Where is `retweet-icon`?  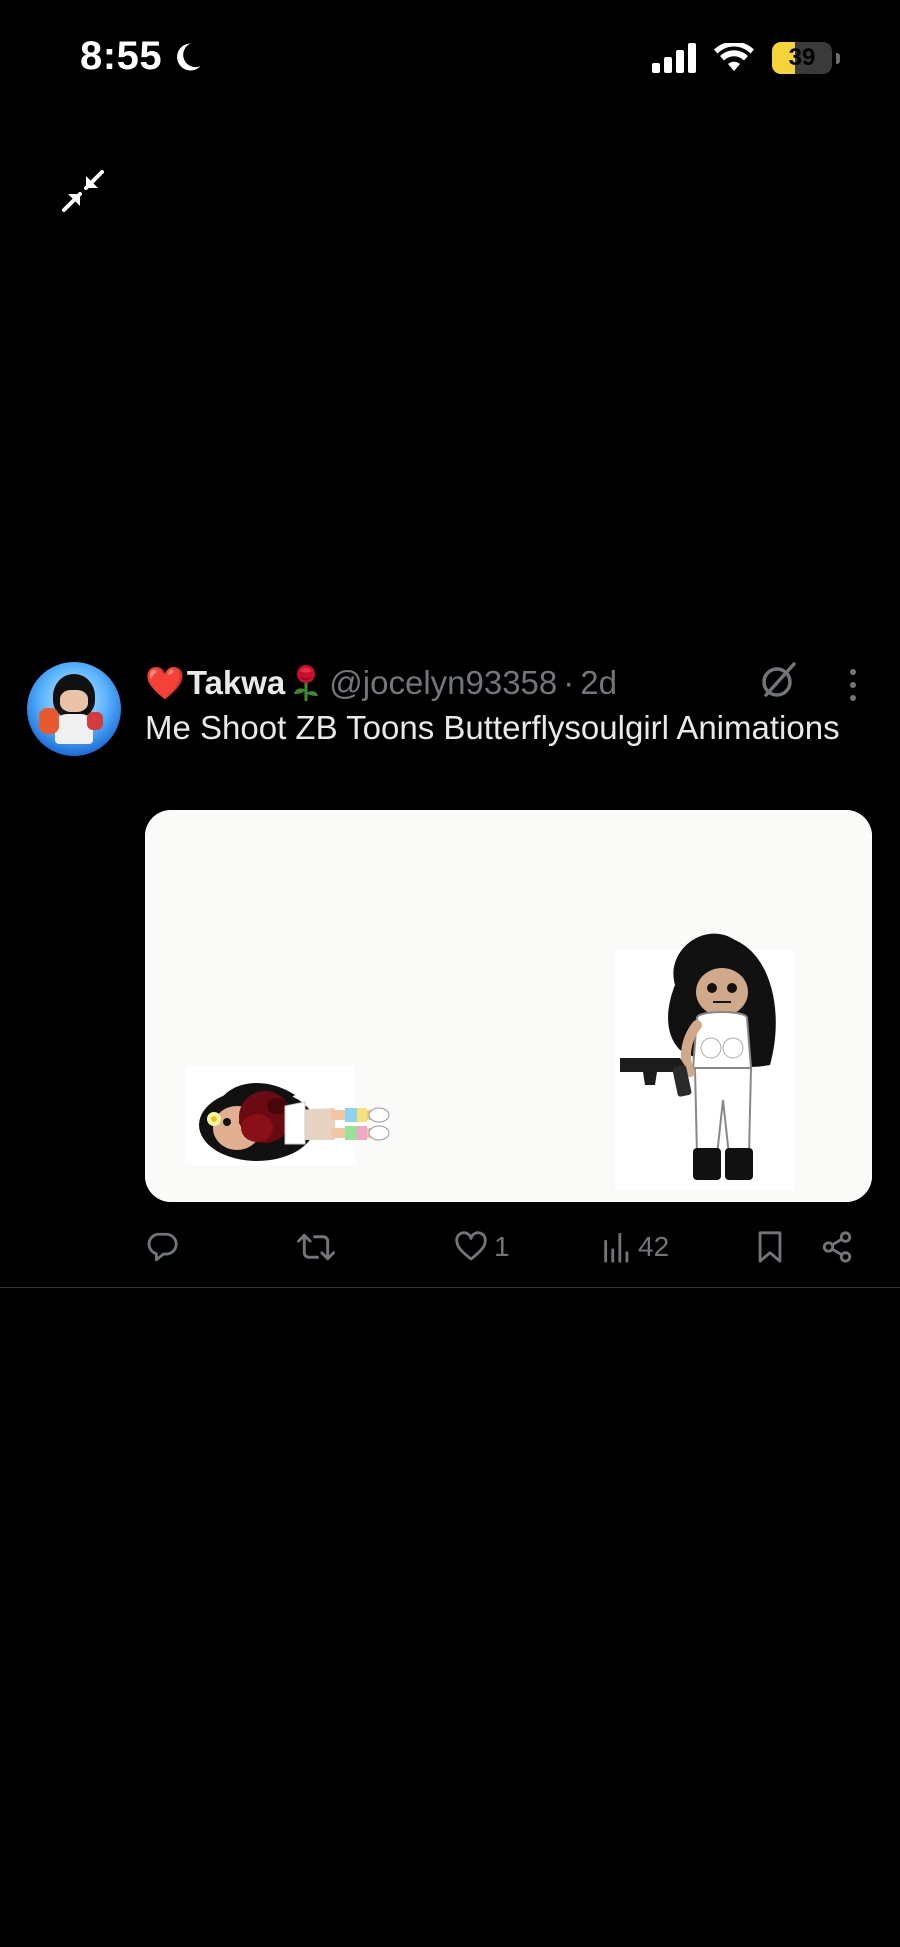 retweet-icon is located at coordinates (316, 1247).